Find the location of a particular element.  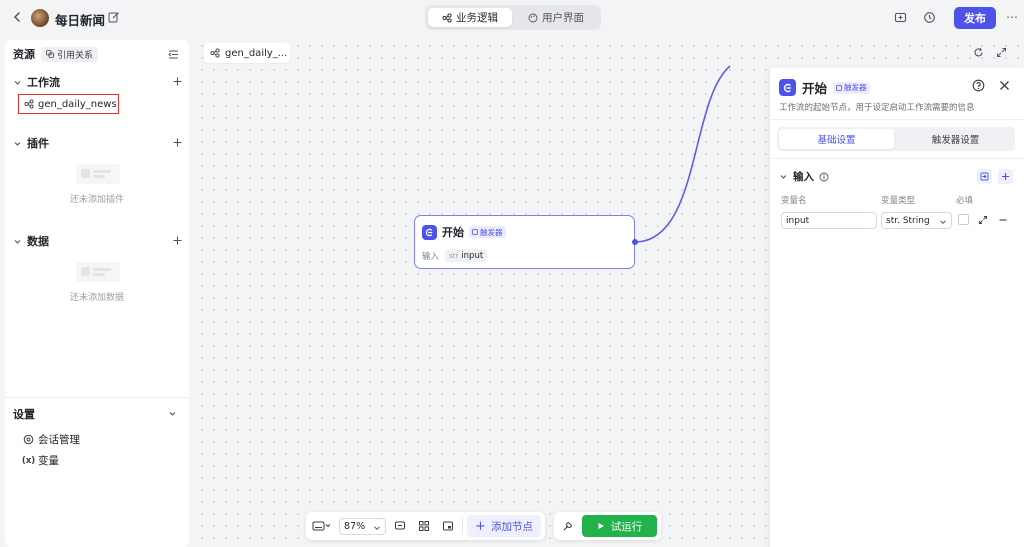

io-value: input is located at coordinates (472, 255).